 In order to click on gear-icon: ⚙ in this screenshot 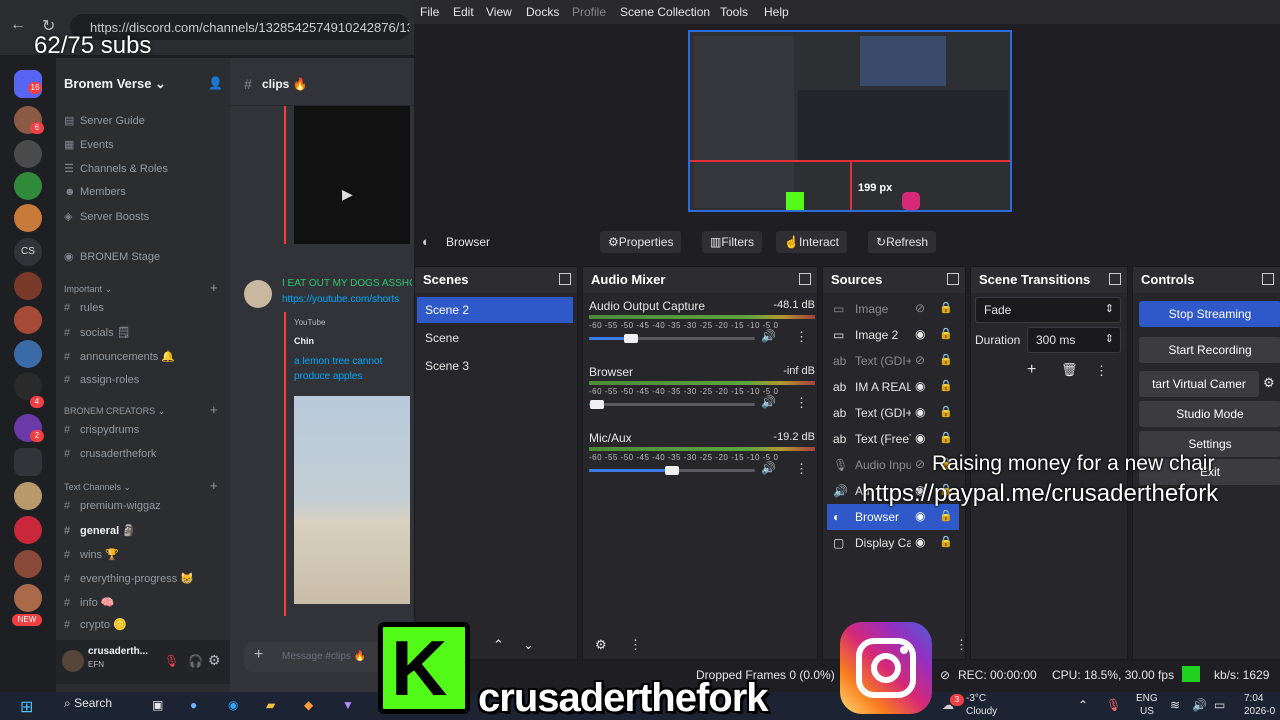, I will do `click(601, 645)`.